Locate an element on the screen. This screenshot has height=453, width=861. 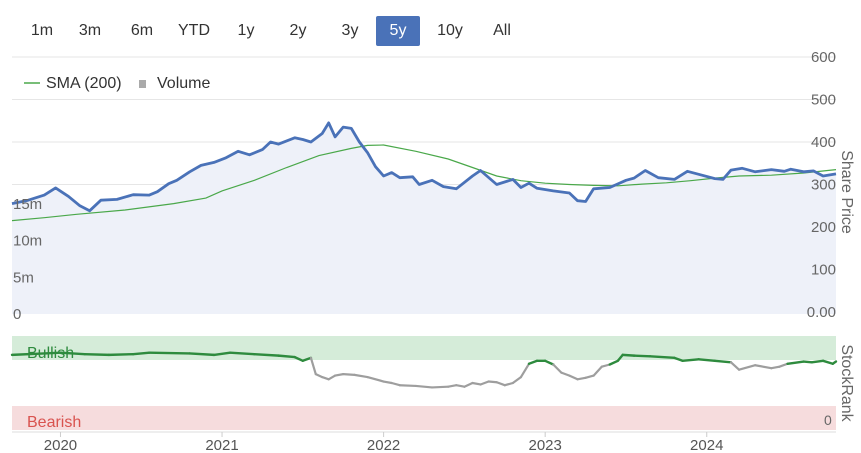
legend-sma-label: SMA (200) is located at coordinates (84, 83).